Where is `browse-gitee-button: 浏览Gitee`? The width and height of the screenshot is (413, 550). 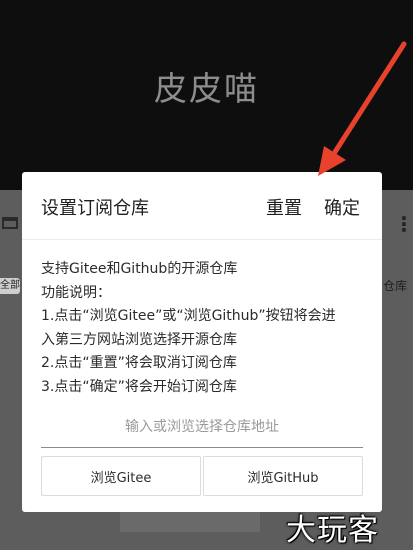 browse-gitee-button: 浏览Gitee is located at coordinates (121, 476).